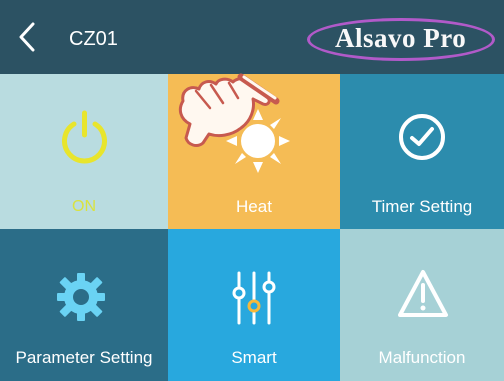 This screenshot has height=381, width=504. What do you see at coordinates (254, 357) in the screenshot?
I see `smart-label: Smart` at bounding box center [254, 357].